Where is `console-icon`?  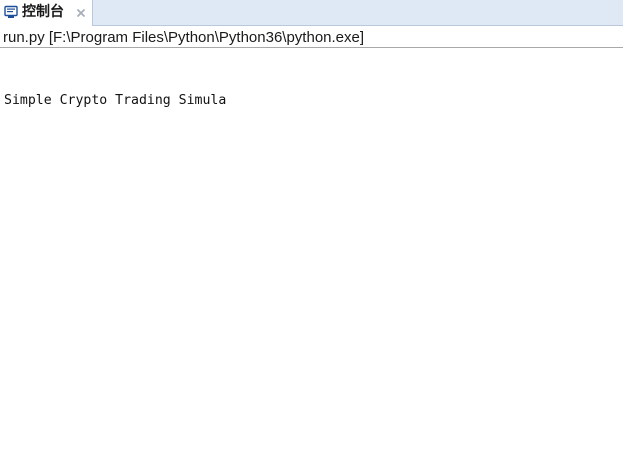
console-icon is located at coordinates (11, 12).